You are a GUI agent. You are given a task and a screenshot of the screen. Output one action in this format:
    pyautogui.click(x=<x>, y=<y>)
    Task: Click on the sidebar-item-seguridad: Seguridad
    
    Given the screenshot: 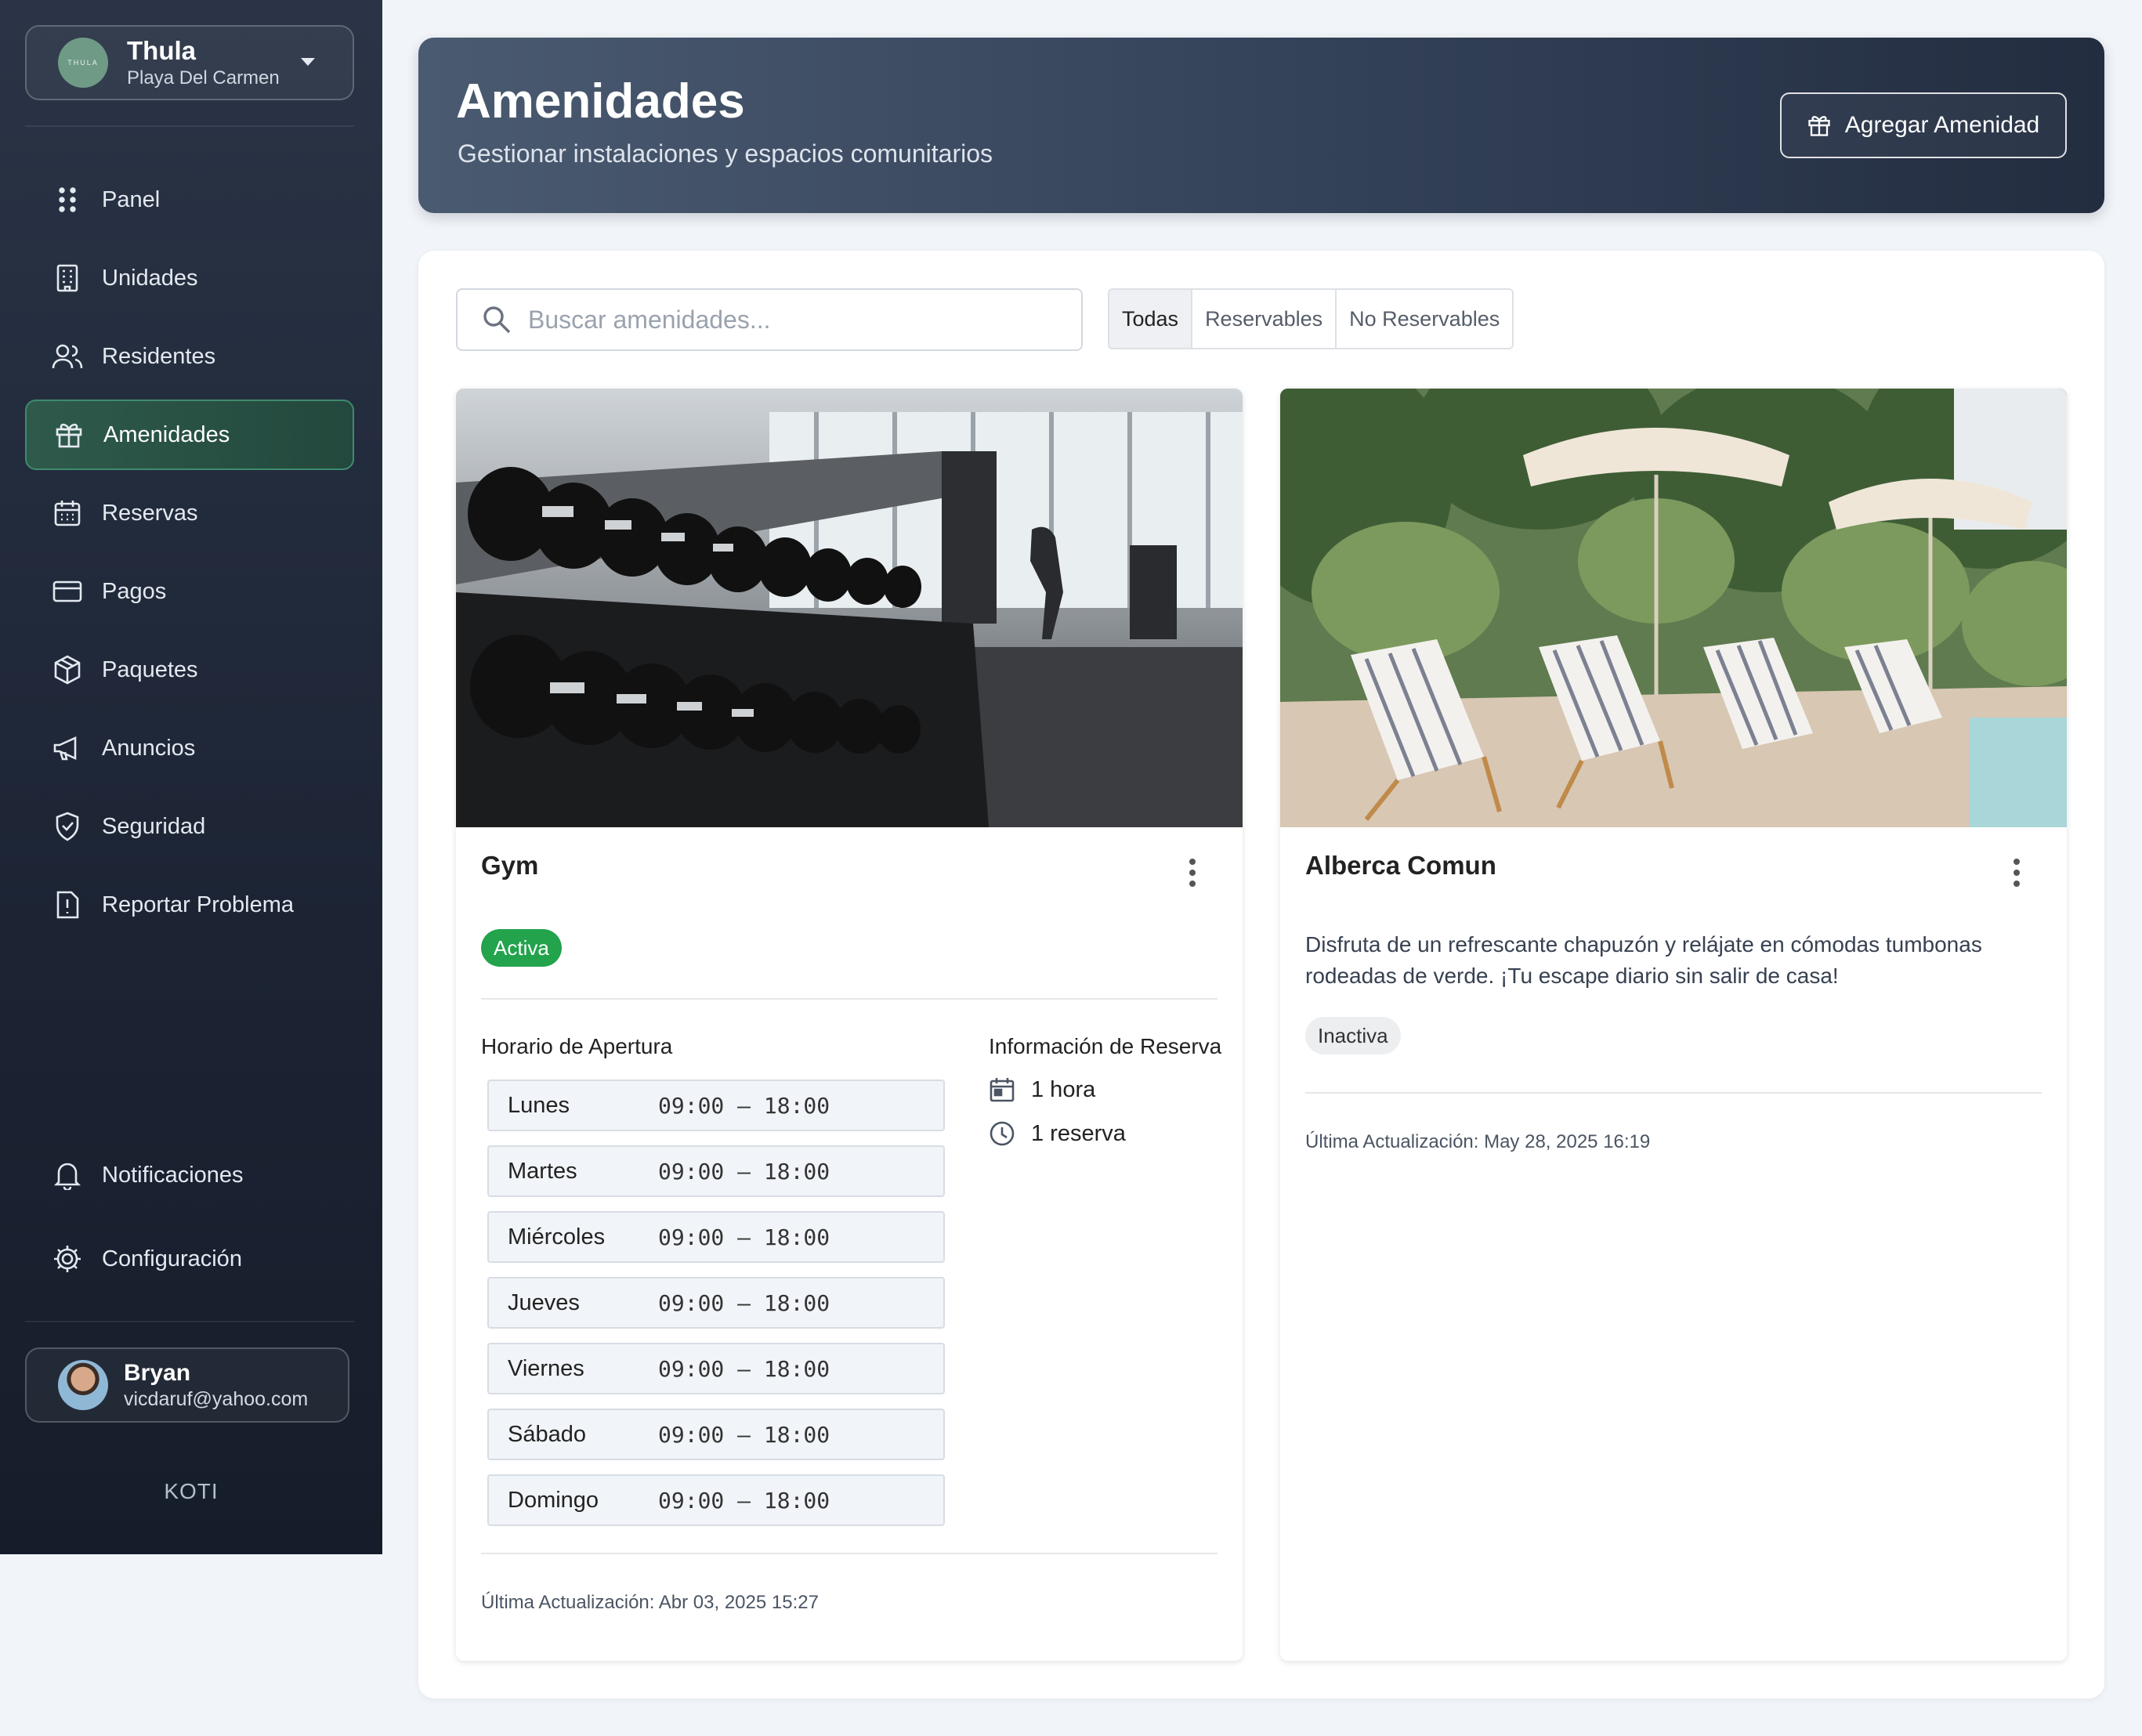 What is the action you would take?
    pyautogui.click(x=189, y=826)
    